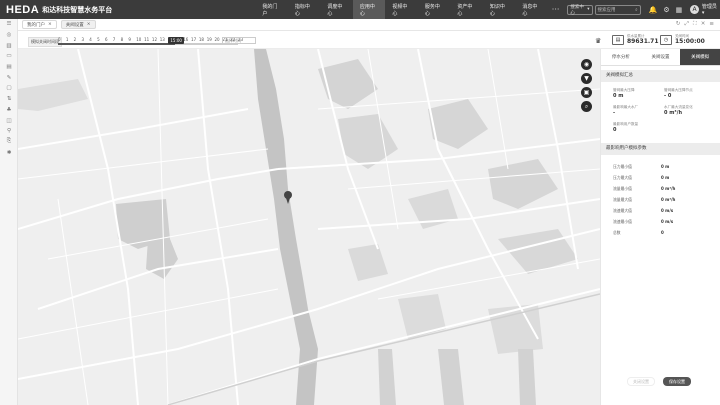 This screenshot has height=405, width=720. I want to click on save-settings-button: 保存设置, so click(677, 381).